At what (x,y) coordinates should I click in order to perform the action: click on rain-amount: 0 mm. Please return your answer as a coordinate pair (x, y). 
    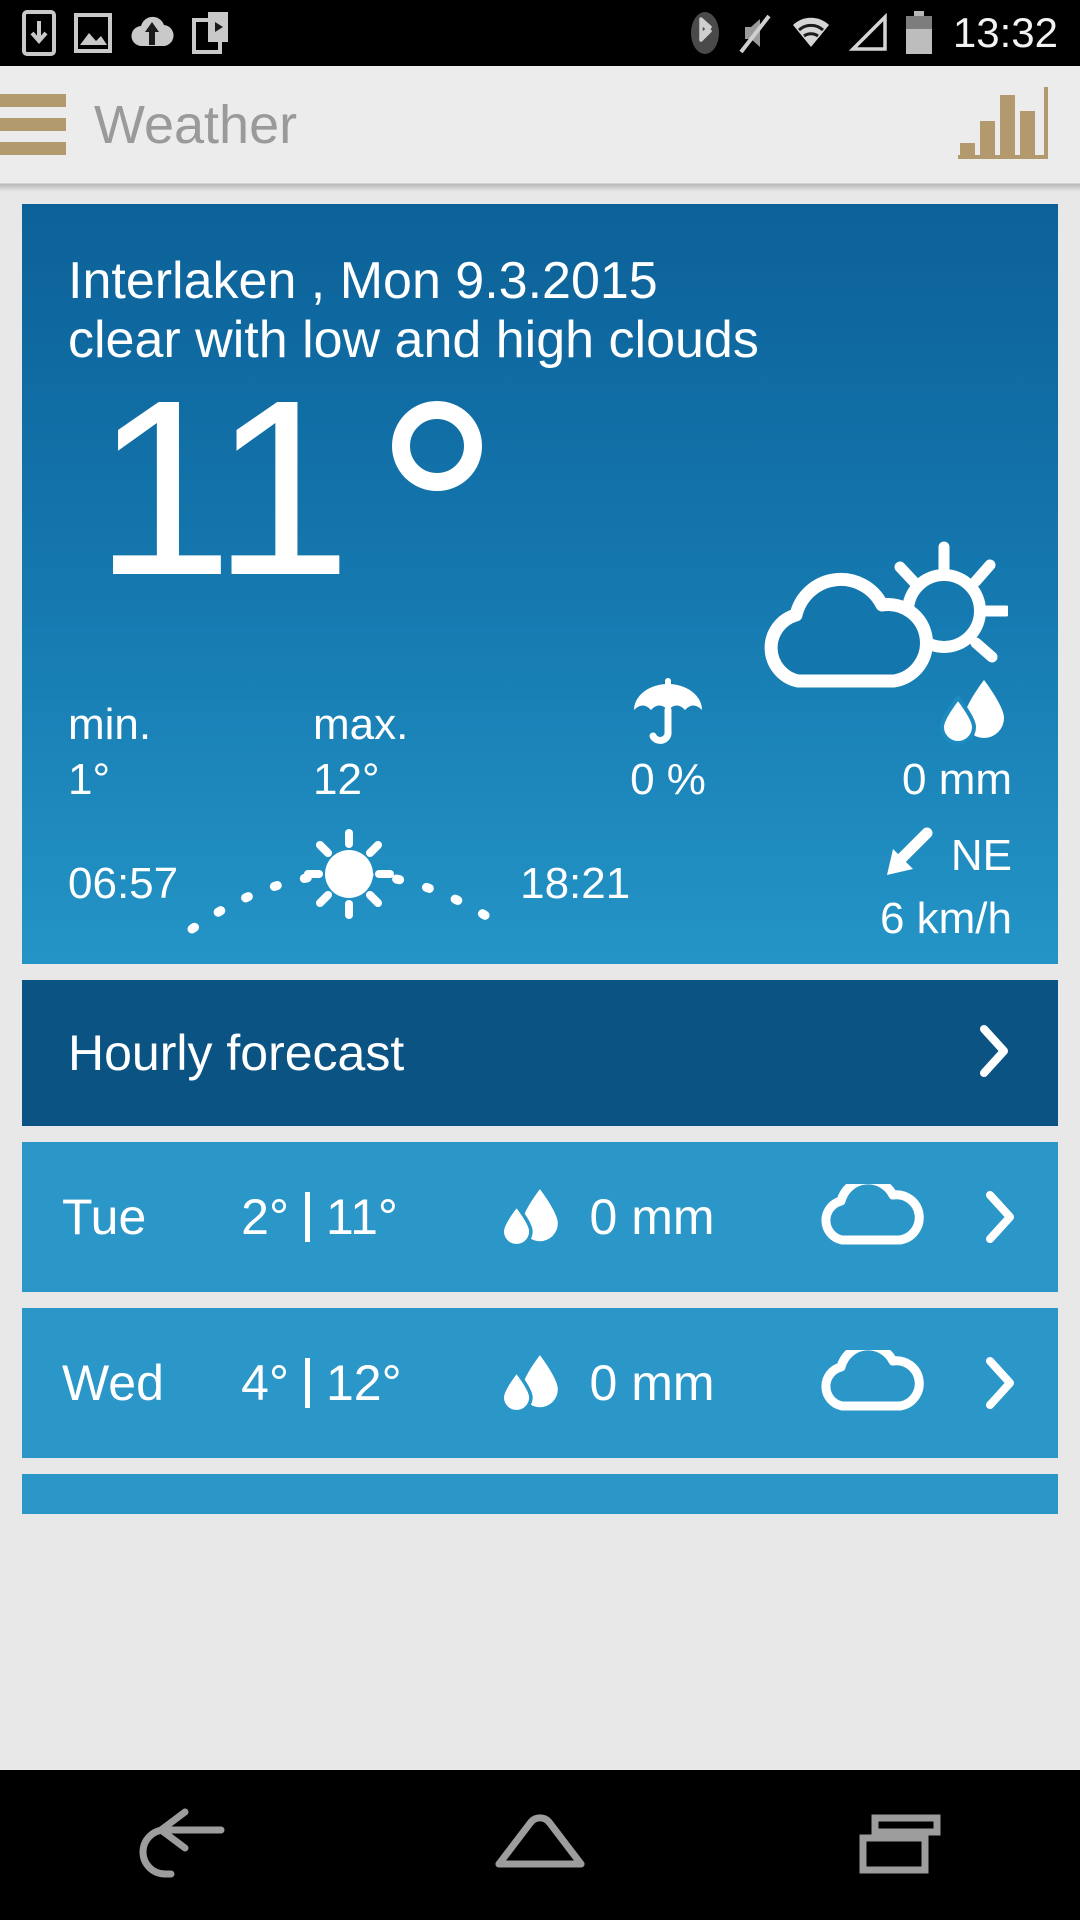
    Looking at the image, I should click on (902, 740).